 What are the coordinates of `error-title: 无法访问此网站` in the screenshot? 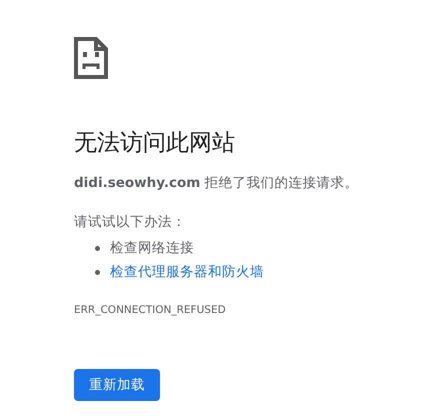 It's located at (155, 143).